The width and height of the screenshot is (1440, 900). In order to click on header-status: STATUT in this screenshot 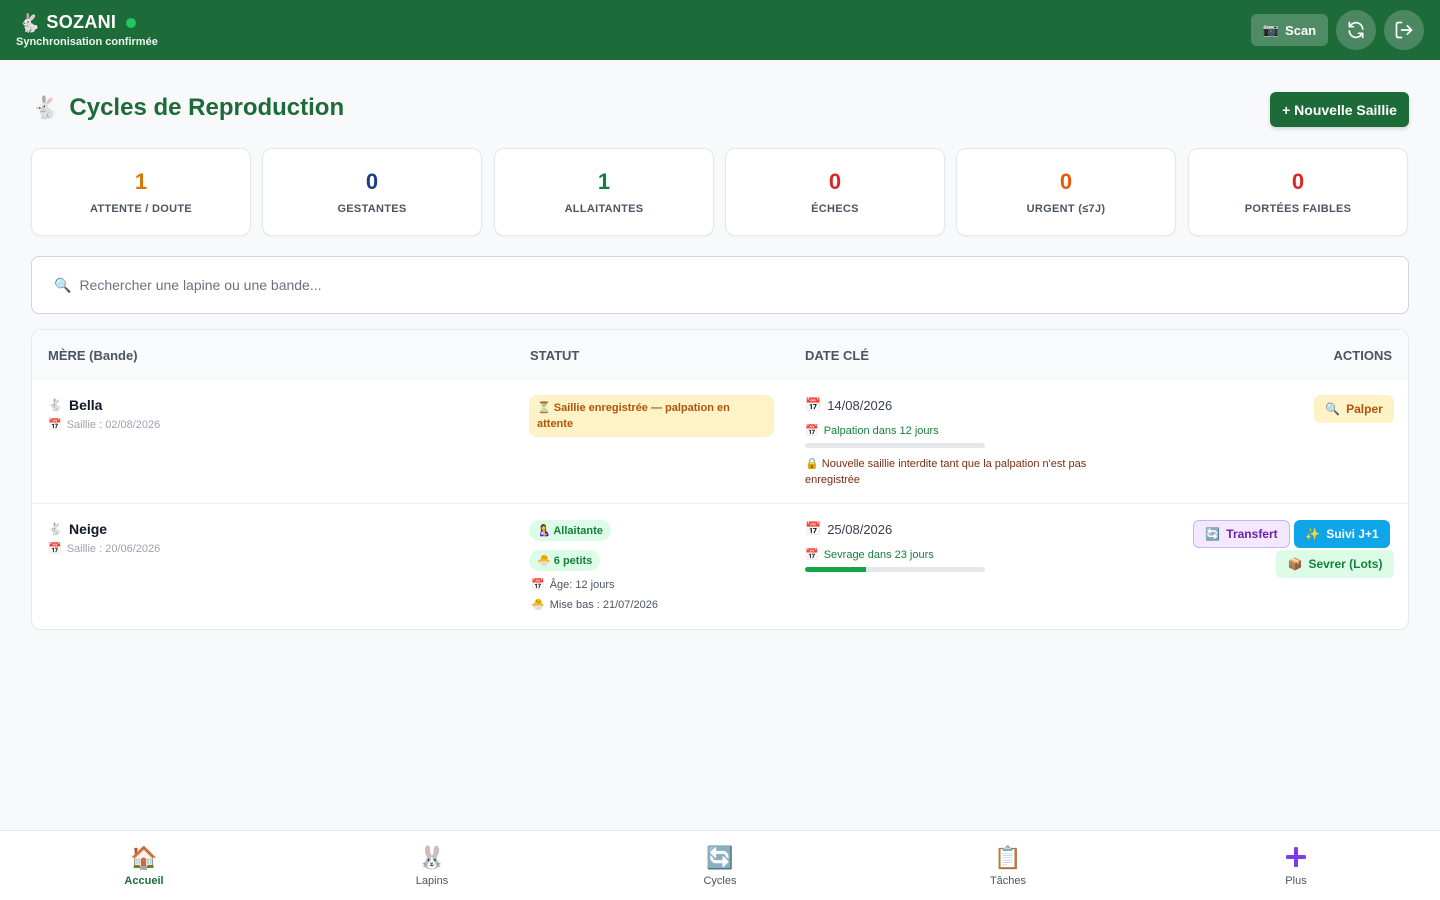, I will do `click(555, 355)`.